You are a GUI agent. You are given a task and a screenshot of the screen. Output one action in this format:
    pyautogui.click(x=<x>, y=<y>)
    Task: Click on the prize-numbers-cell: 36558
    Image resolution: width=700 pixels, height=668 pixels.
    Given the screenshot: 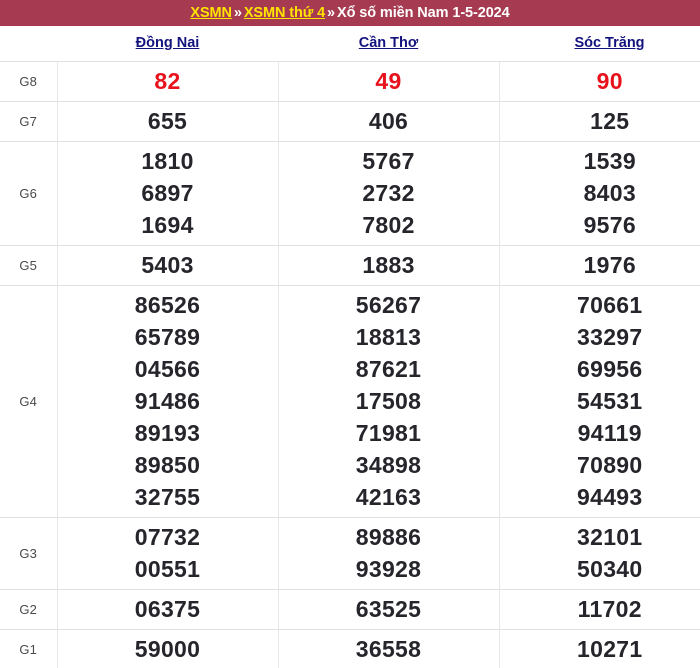 What is the action you would take?
    pyautogui.click(x=388, y=648)
    